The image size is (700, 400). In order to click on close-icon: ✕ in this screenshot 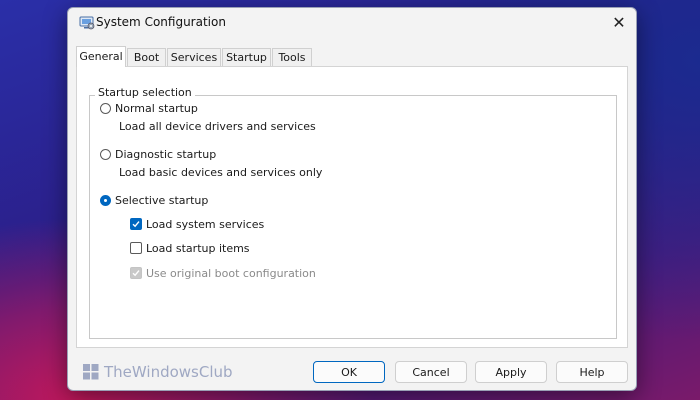, I will do `click(619, 22)`.